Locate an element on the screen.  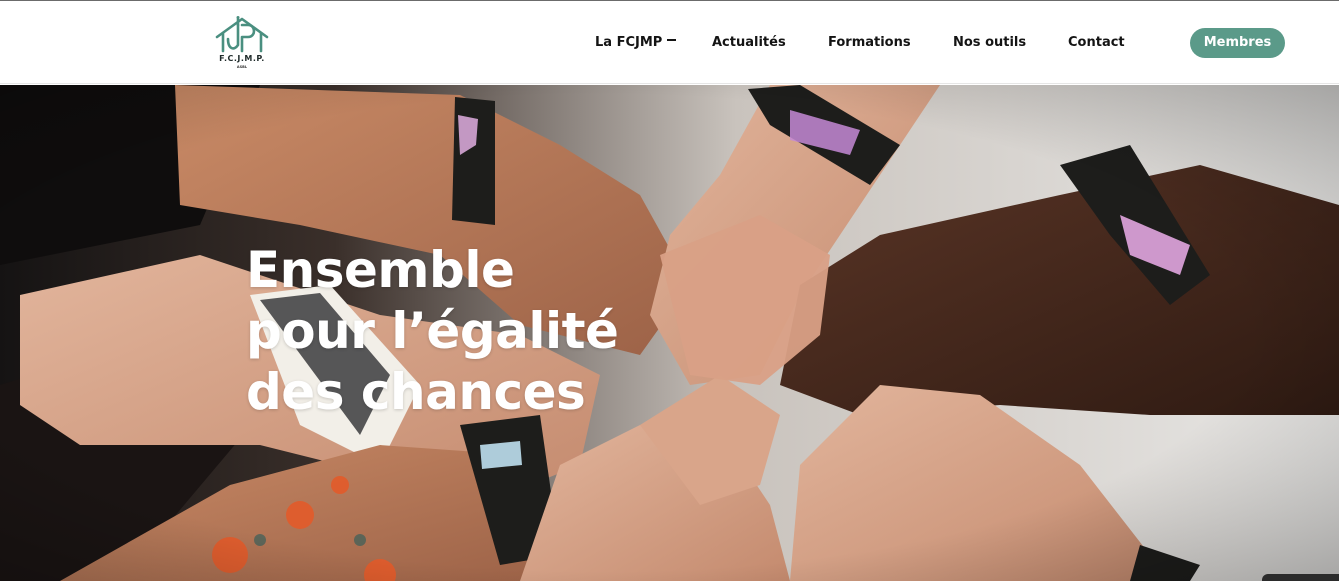
nav-item-la-fcjmp: La FCJMP is located at coordinates (636, 43).